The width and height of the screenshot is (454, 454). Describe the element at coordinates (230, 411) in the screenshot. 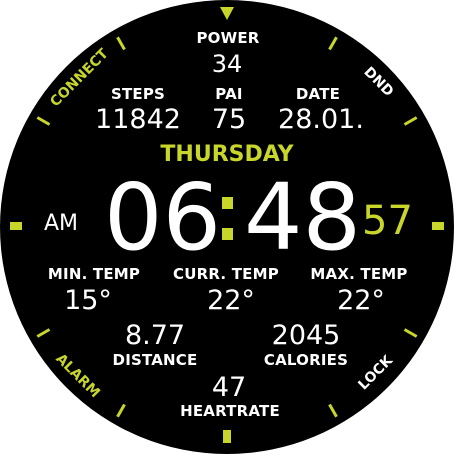

I see `heartrate-label: HEARTRATE` at that location.